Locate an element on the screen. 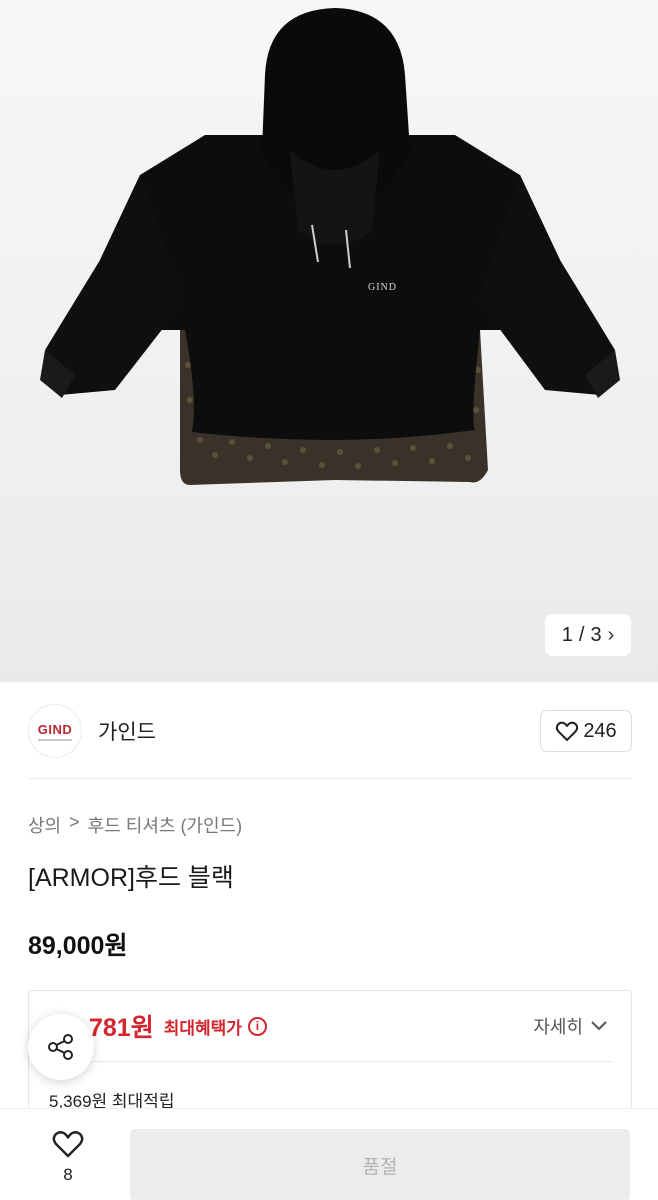  hoodie-print-text: GIND is located at coordinates (382, 287).